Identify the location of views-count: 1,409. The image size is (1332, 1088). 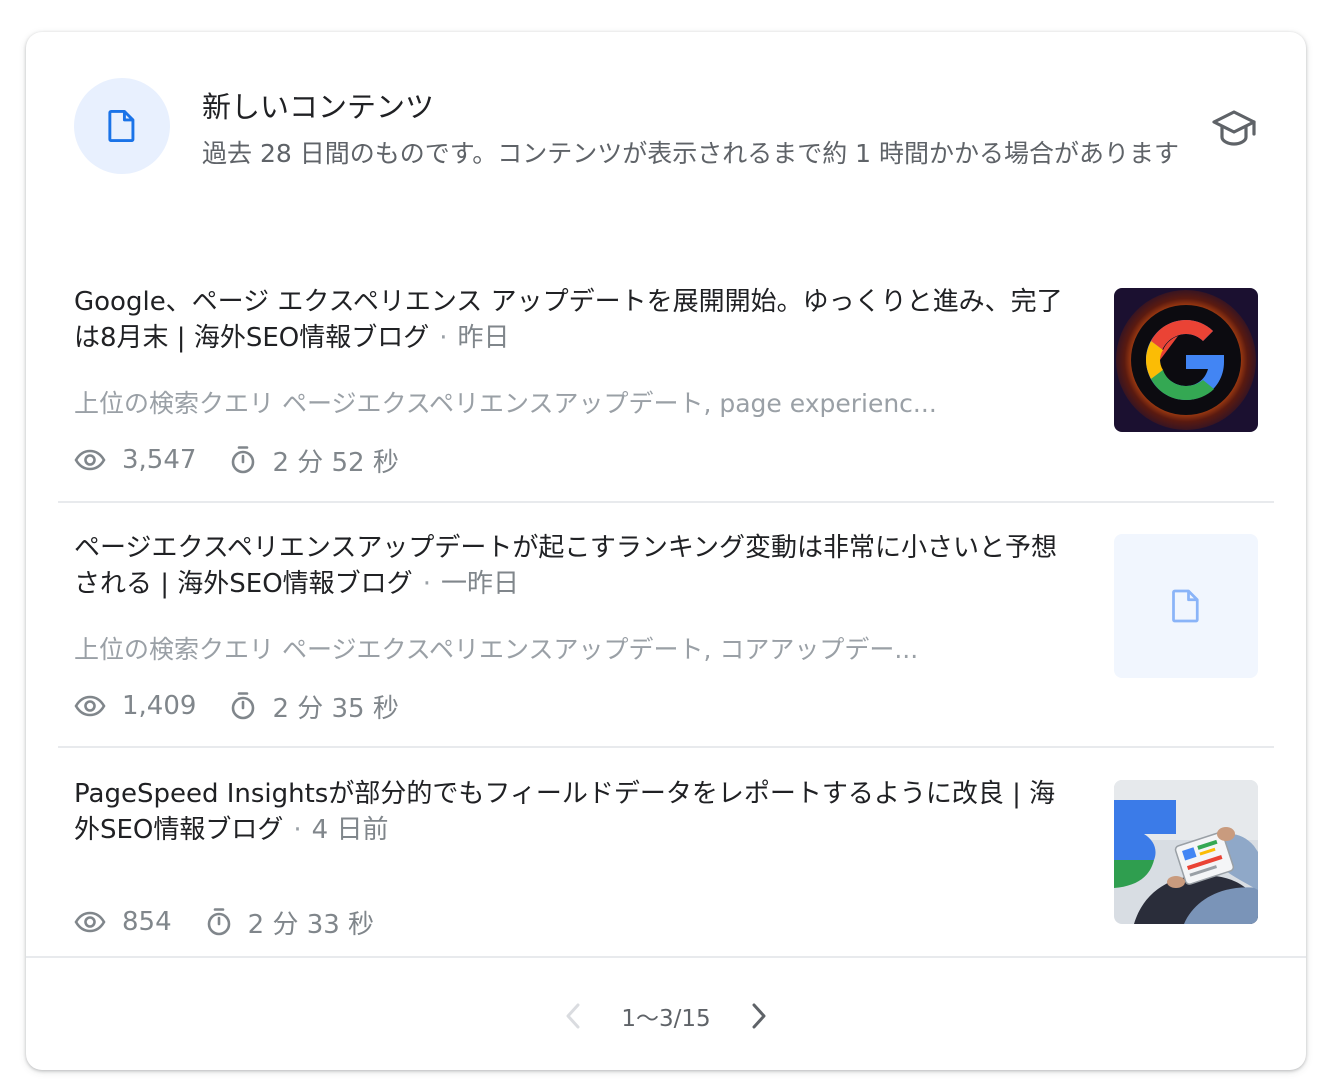
(159, 706).